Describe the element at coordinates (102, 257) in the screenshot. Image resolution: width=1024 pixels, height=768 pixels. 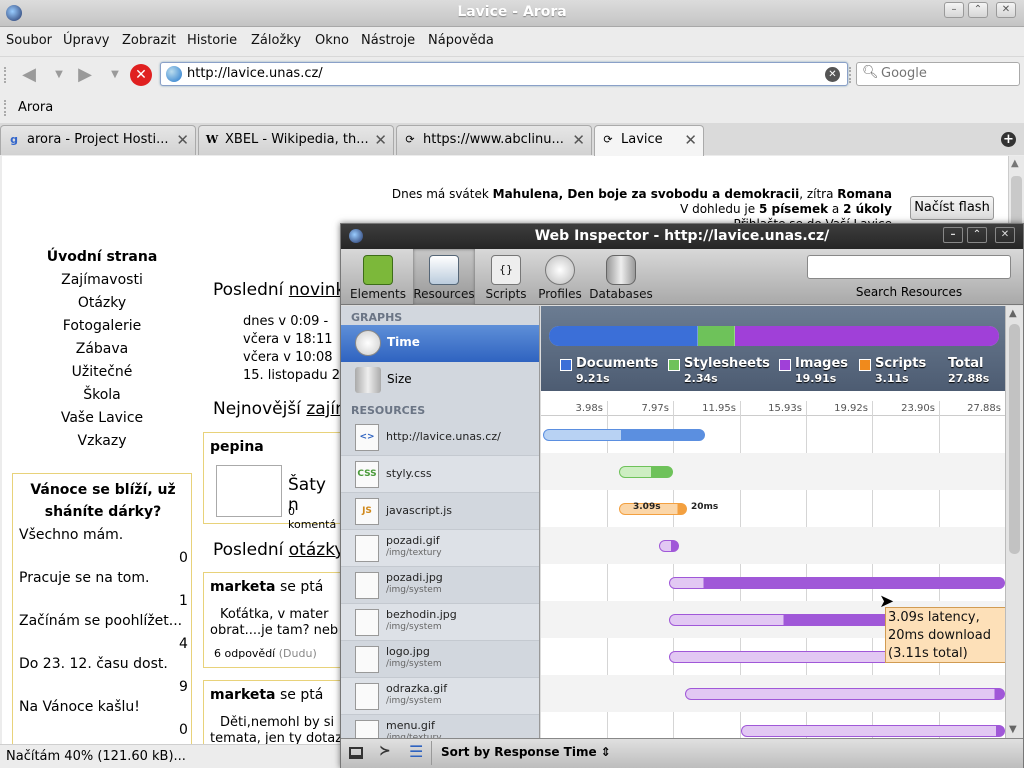
I see `nav-uvodni: Úvodní strana` at that location.